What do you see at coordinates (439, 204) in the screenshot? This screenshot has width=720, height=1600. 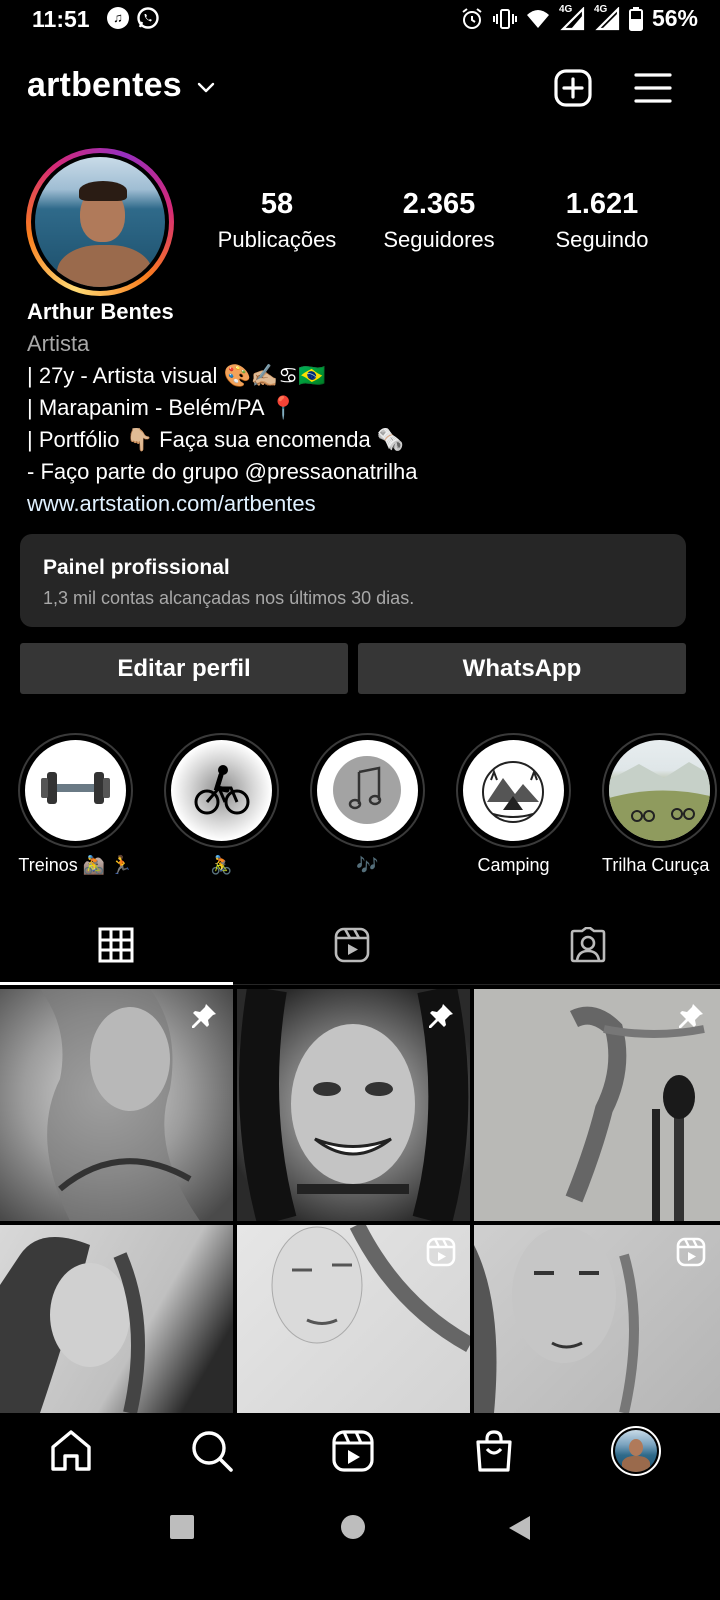 I see `stat-value: 2.365` at bounding box center [439, 204].